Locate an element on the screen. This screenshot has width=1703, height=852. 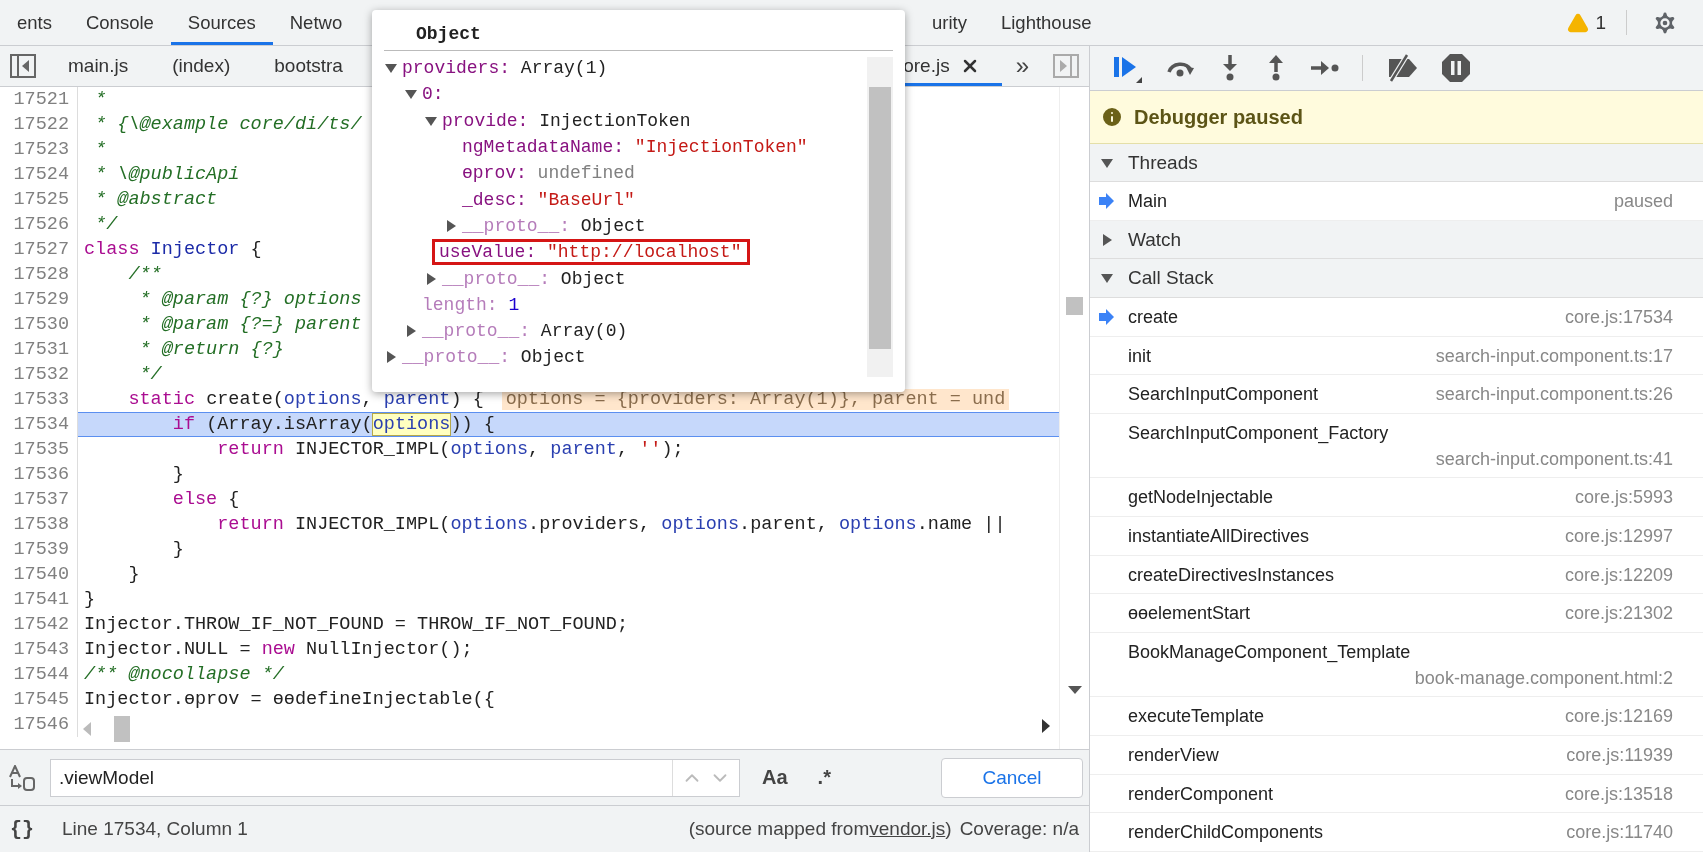
highlighted-property: useValue: "http://localhost" is located at coordinates (591, 252).